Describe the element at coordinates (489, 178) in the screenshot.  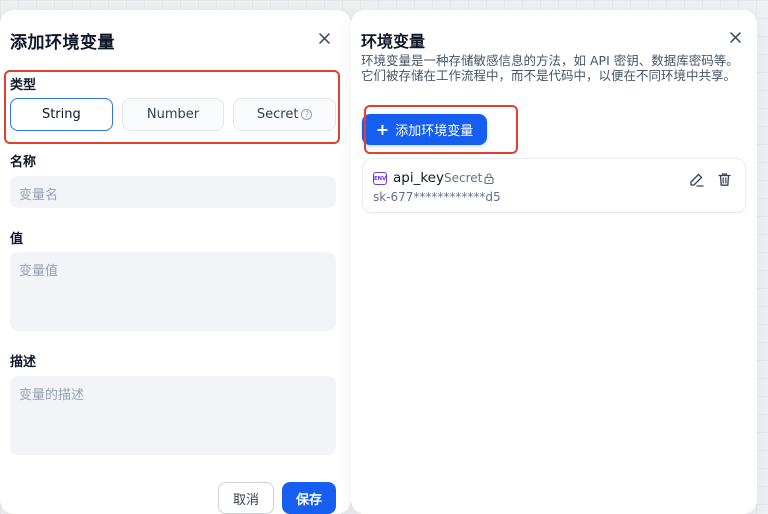
I see `lock-icon` at that location.